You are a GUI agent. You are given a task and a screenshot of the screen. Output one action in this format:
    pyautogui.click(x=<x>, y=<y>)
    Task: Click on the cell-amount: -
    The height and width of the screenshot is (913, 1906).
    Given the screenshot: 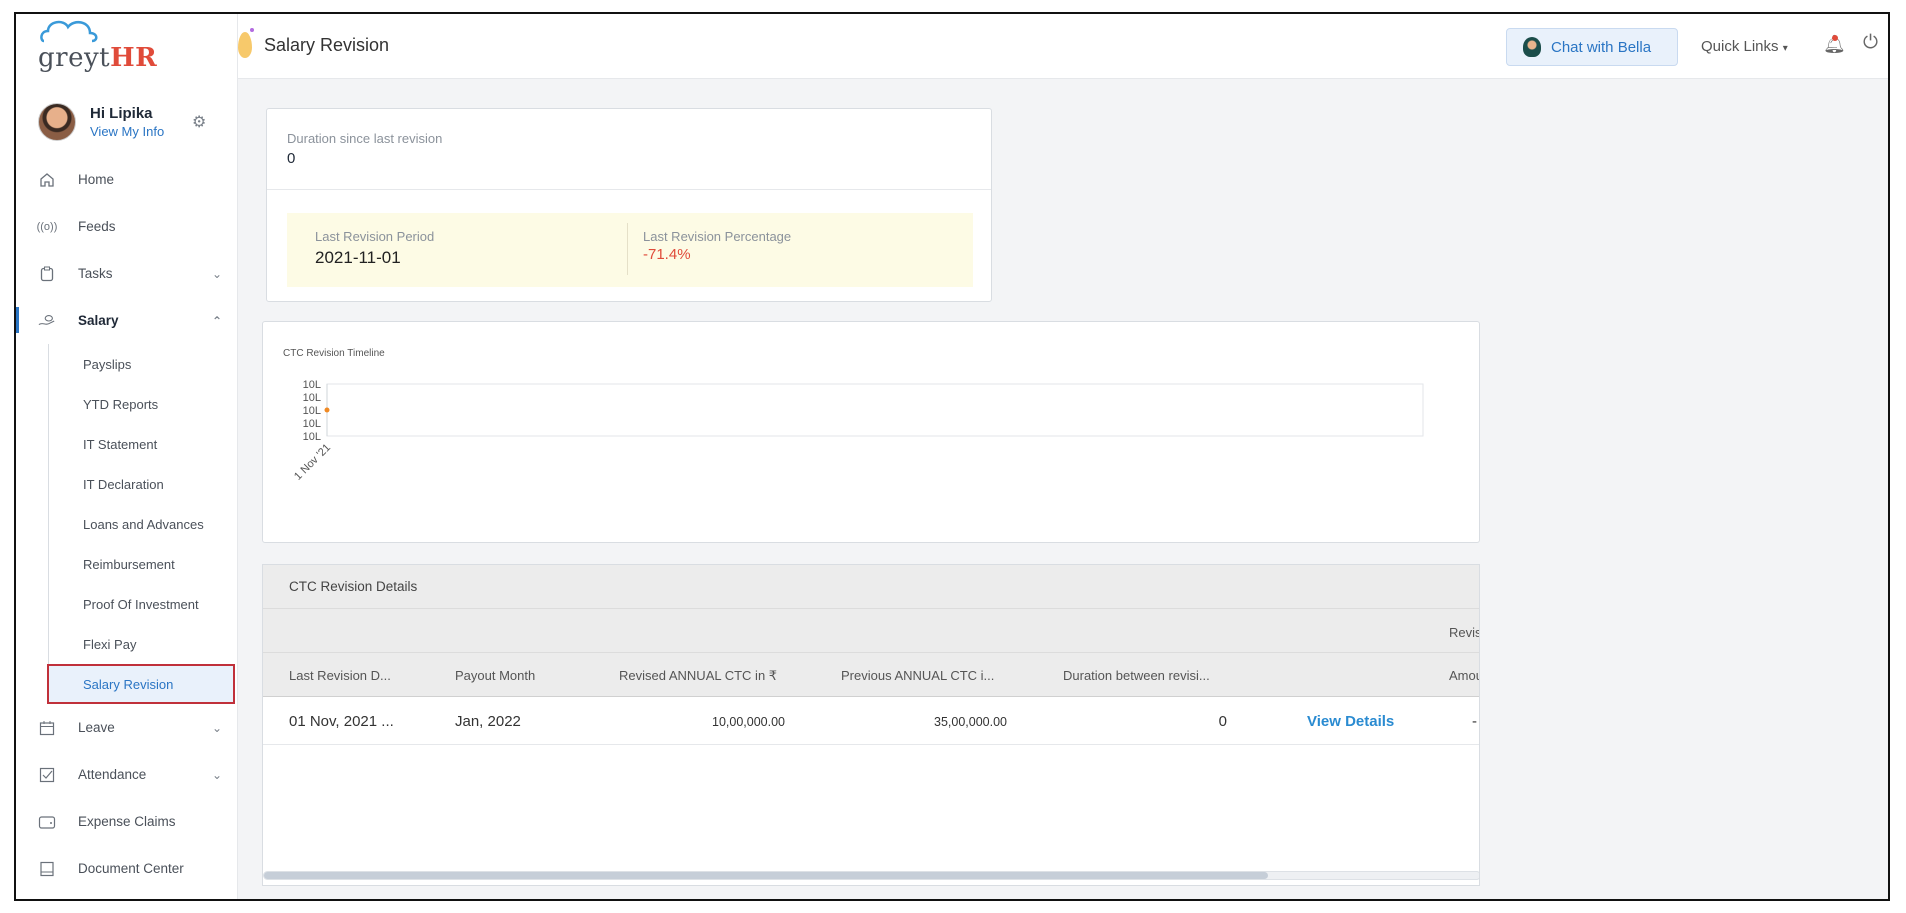 What is the action you would take?
    pyautogui.click(x=1474, y=721)
    